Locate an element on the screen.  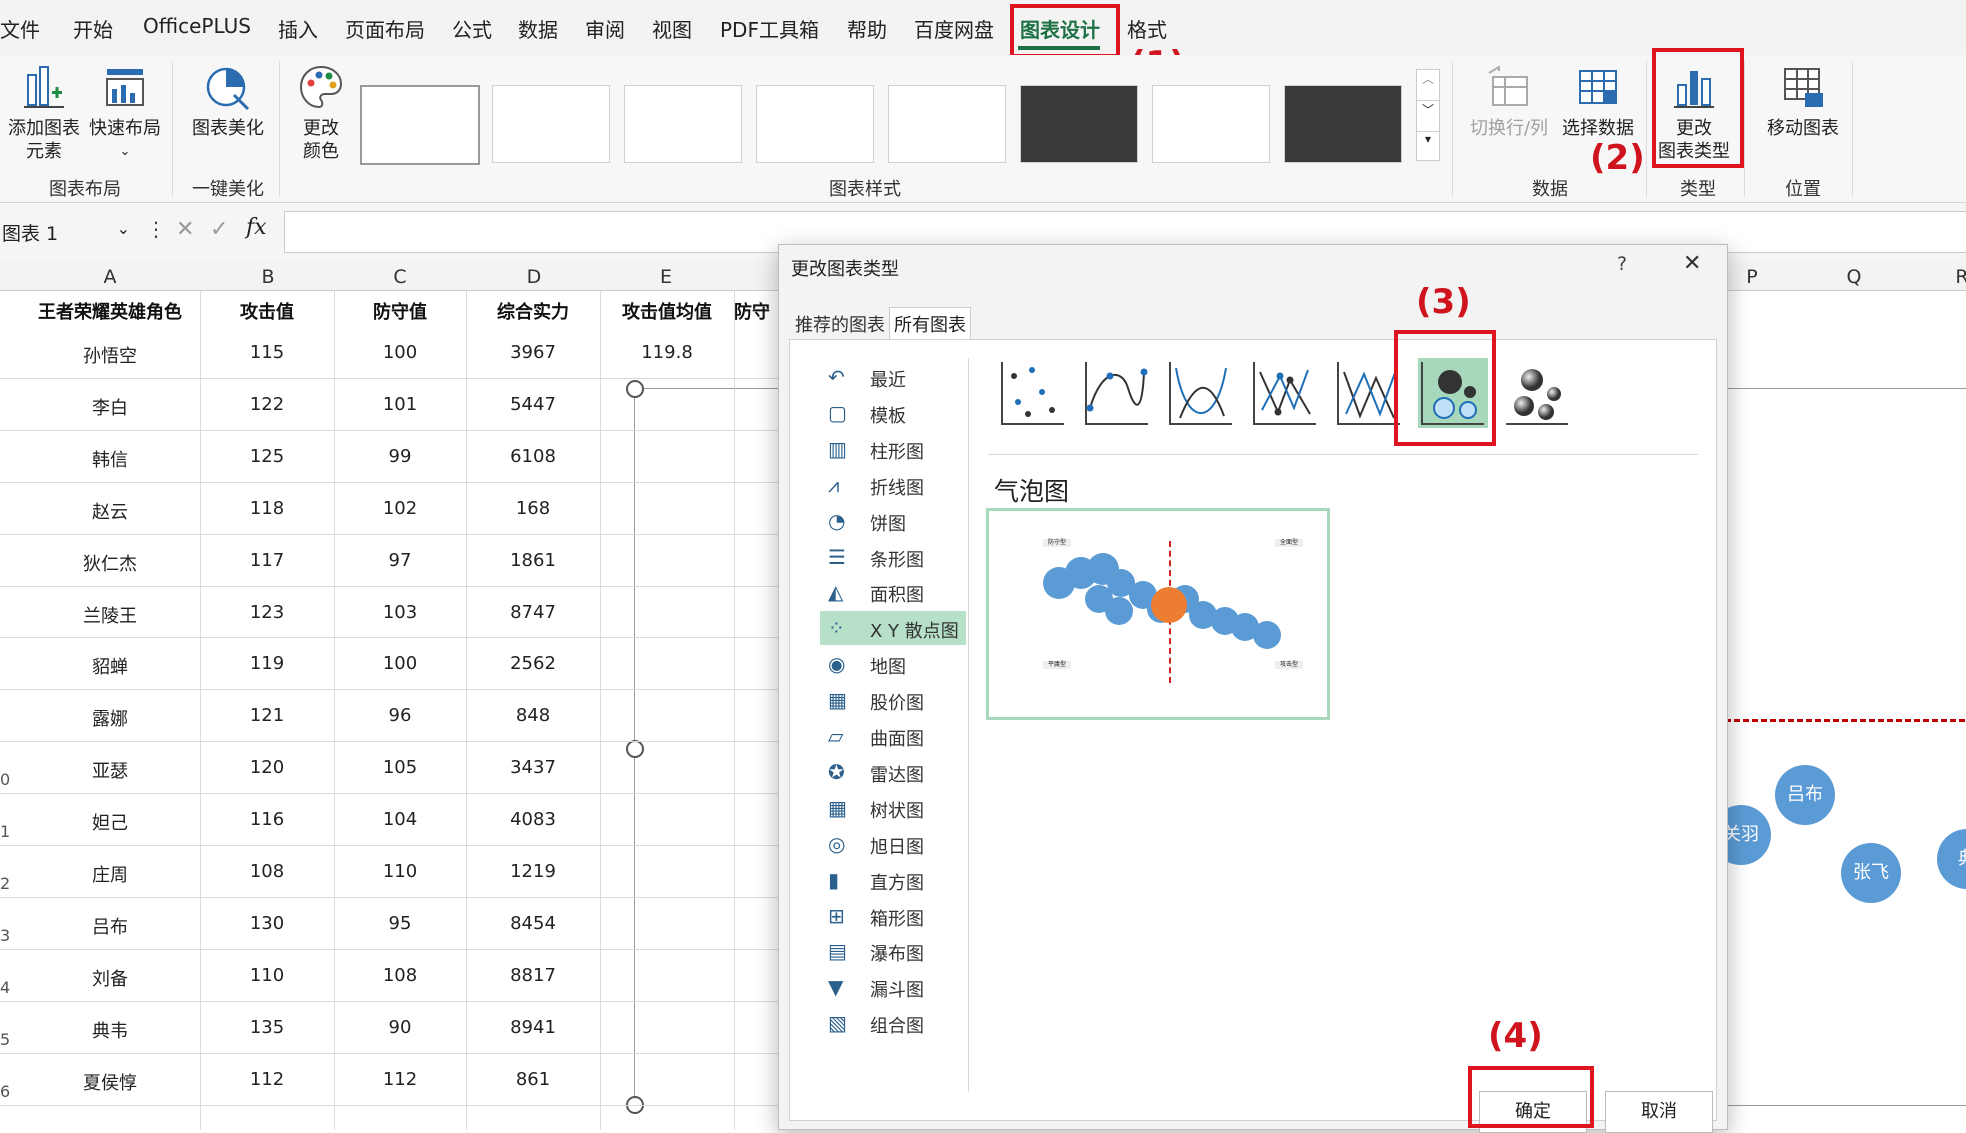
table-cell: 121 is located at coordinates (267, 715).